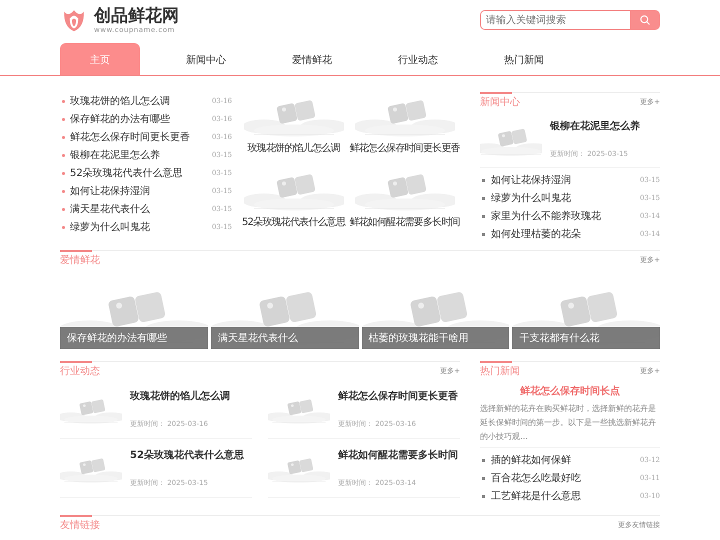  Describe the element at coordinates (141, 119) in the screenshot. I see `article-link: 保存鲜花的办法有哪些` at that location.